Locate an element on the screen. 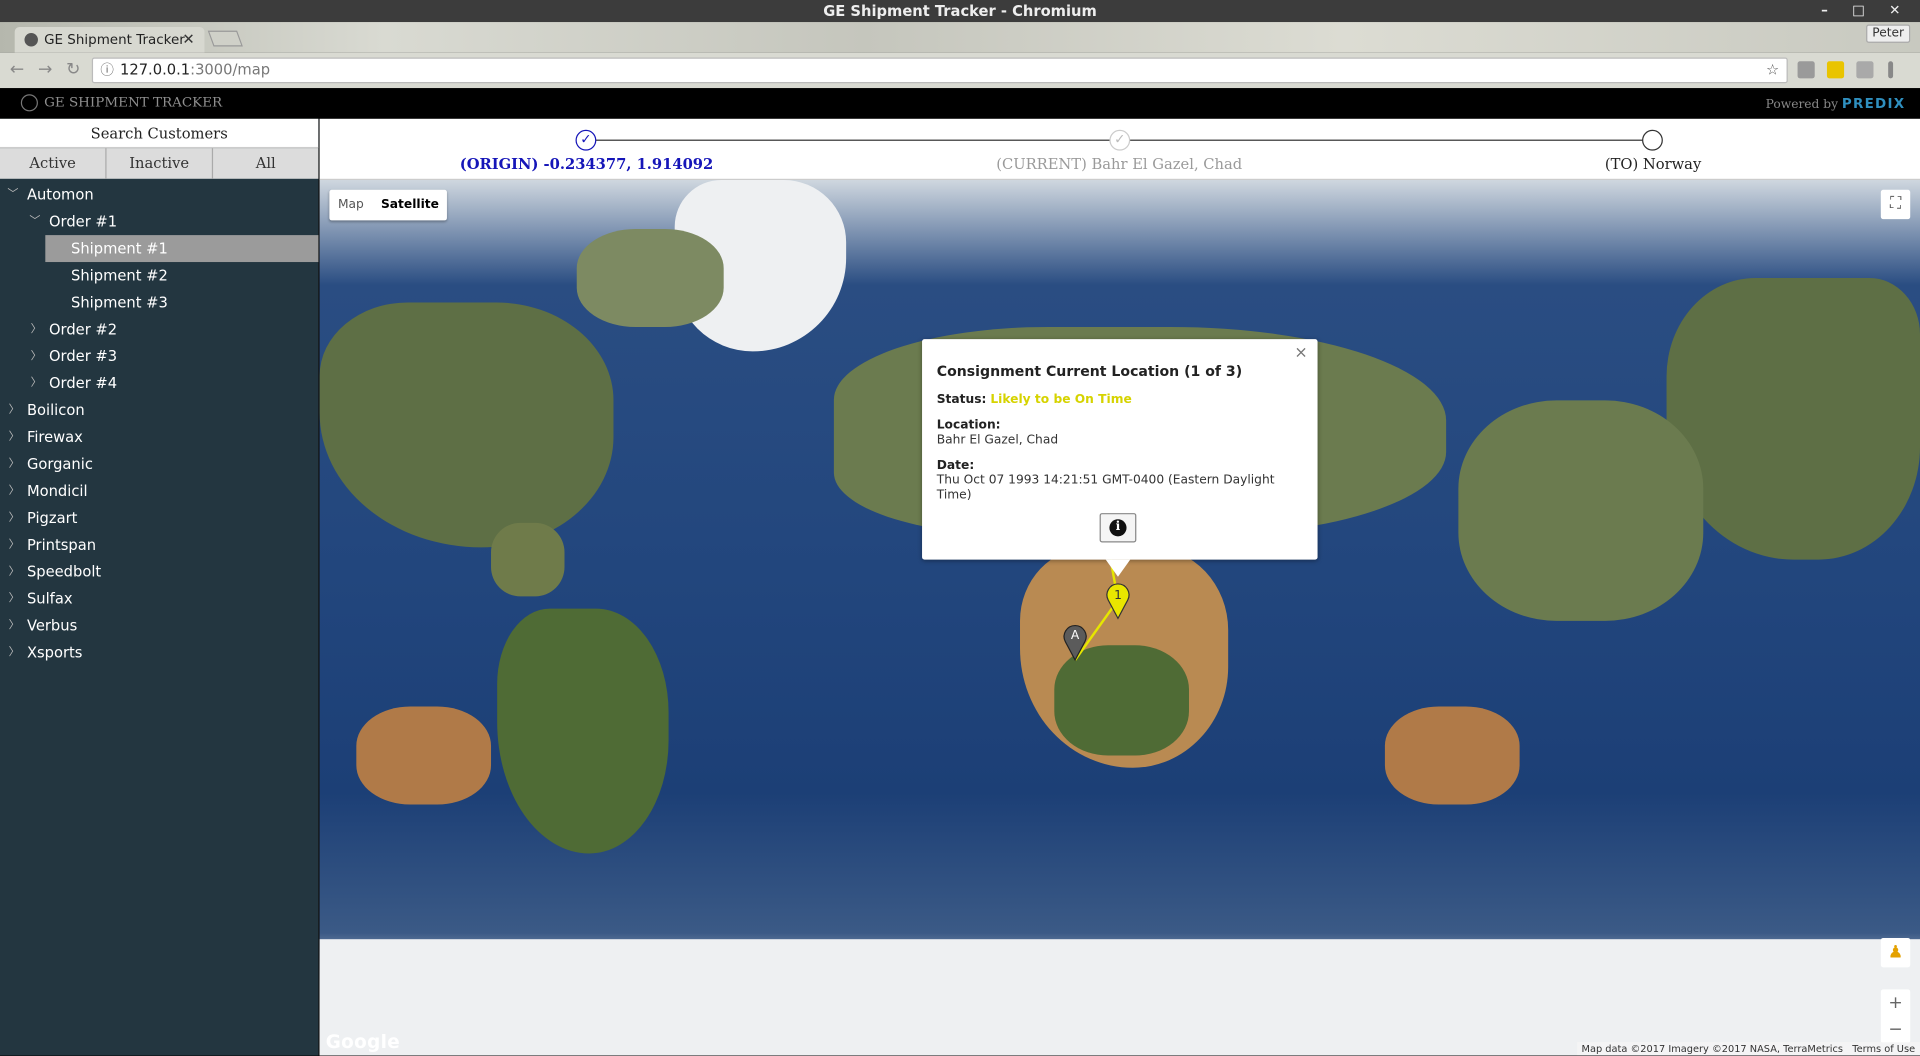 Image resolution: width=1920 pixels, height=1056 pixels. tree-customer-automon: ﹀ Automon is located at coordinates (159, 194).